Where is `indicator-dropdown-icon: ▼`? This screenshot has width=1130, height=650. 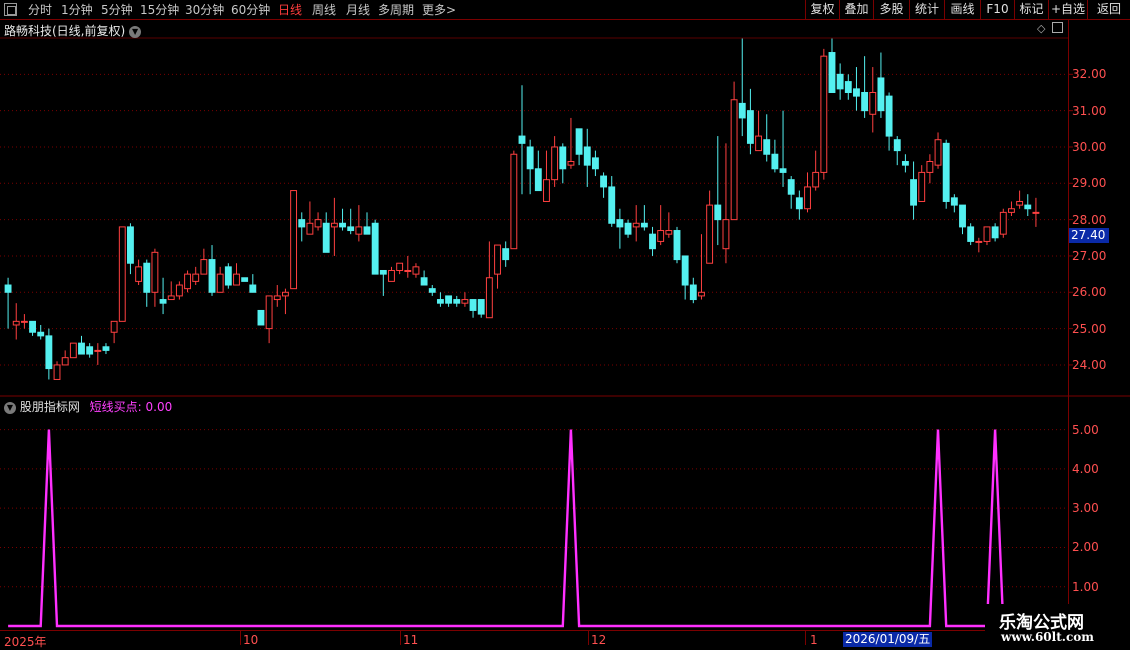
indicator-dropdown-icon: ▼ is located at coordinates (10, 407).